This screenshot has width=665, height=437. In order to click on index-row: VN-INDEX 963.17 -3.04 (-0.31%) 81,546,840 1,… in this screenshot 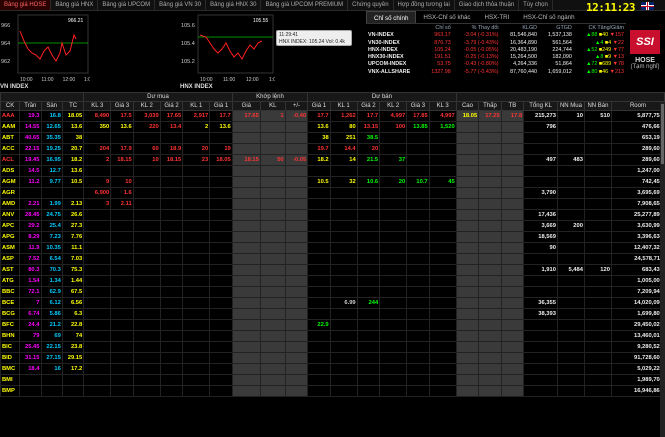, I will do `click(496, 35)`.